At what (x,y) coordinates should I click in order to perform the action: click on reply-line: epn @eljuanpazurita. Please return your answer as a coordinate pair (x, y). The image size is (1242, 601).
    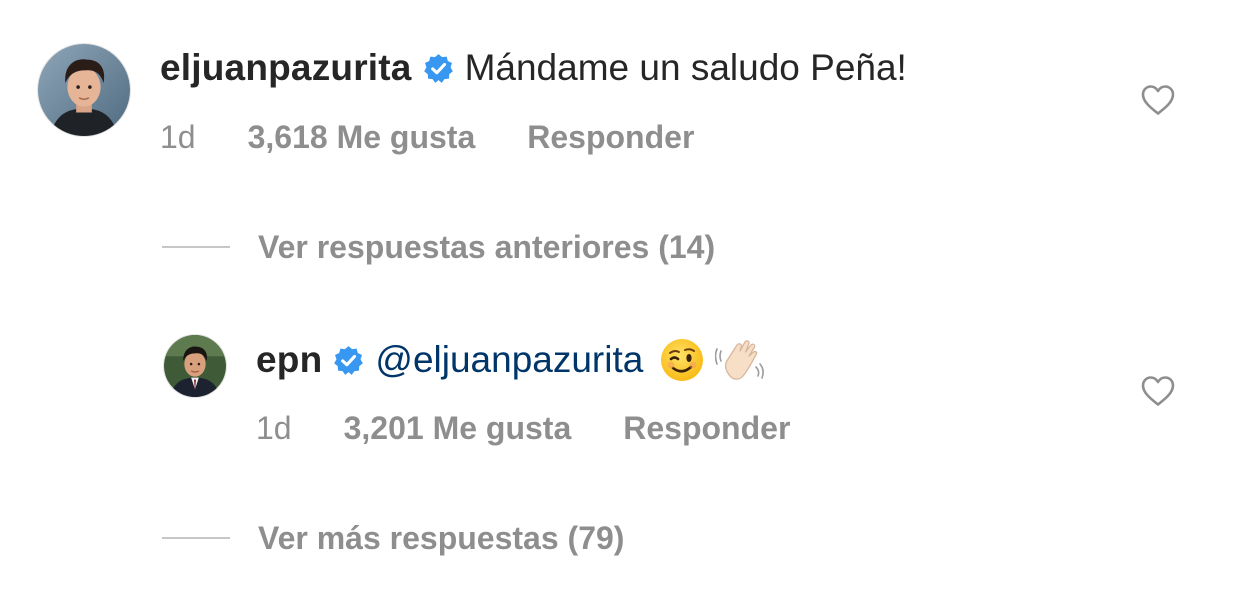
    Looking at the image, I should click on (510, 360).